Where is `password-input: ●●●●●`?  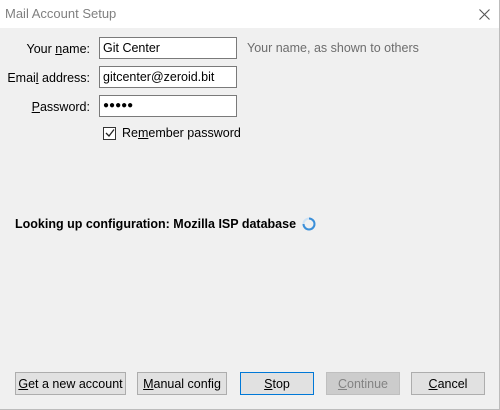
password-input: ●●●●● is located at coordinates (168, 106).